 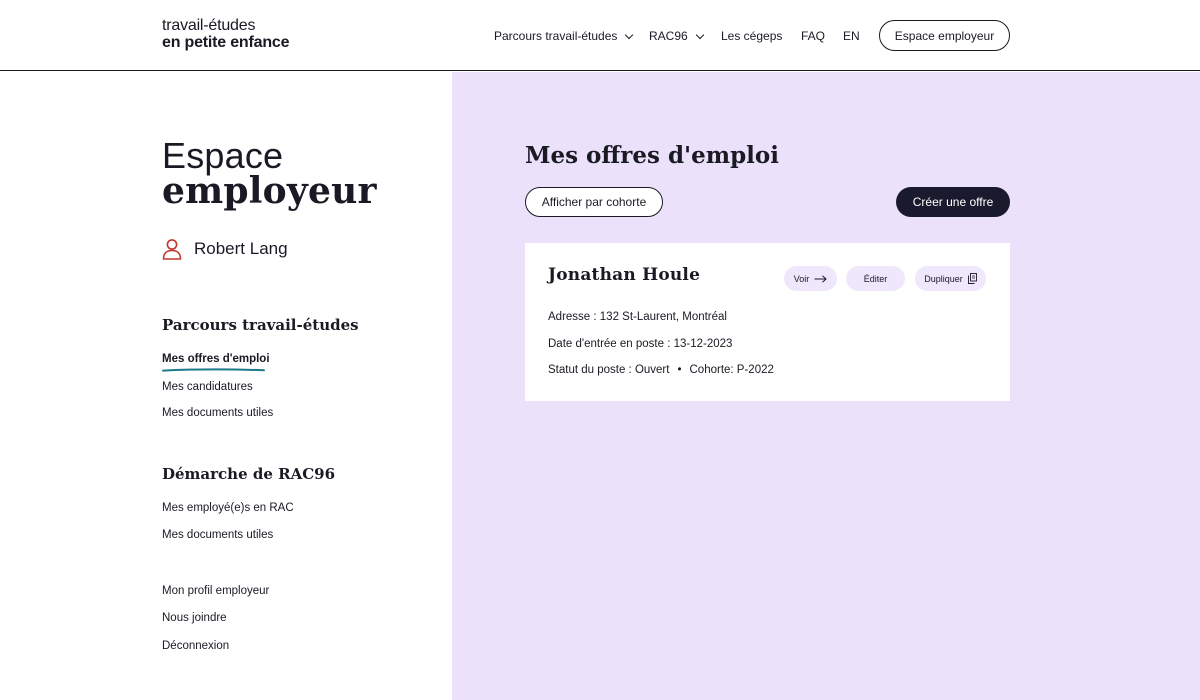 What do you see at coordinates (226, 42) in the screenshot?
I see `logo-line-2: en petite enfance` at bounding box center [226, 42].